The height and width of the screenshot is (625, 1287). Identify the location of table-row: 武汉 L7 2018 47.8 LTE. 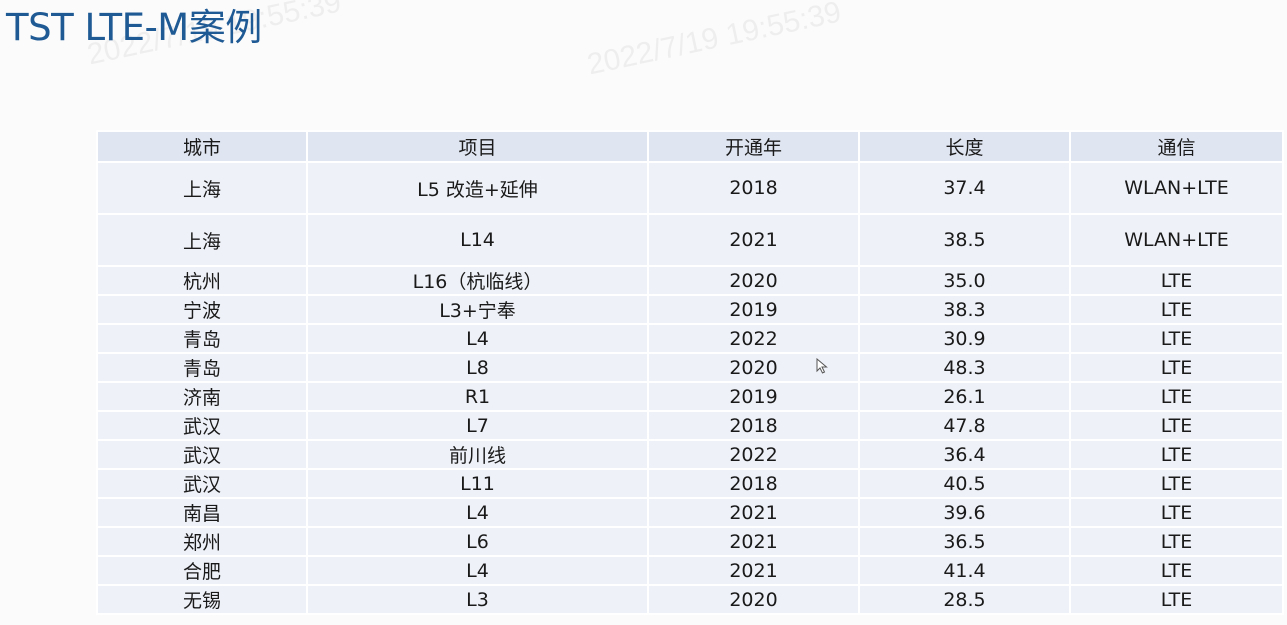
(690, 425).